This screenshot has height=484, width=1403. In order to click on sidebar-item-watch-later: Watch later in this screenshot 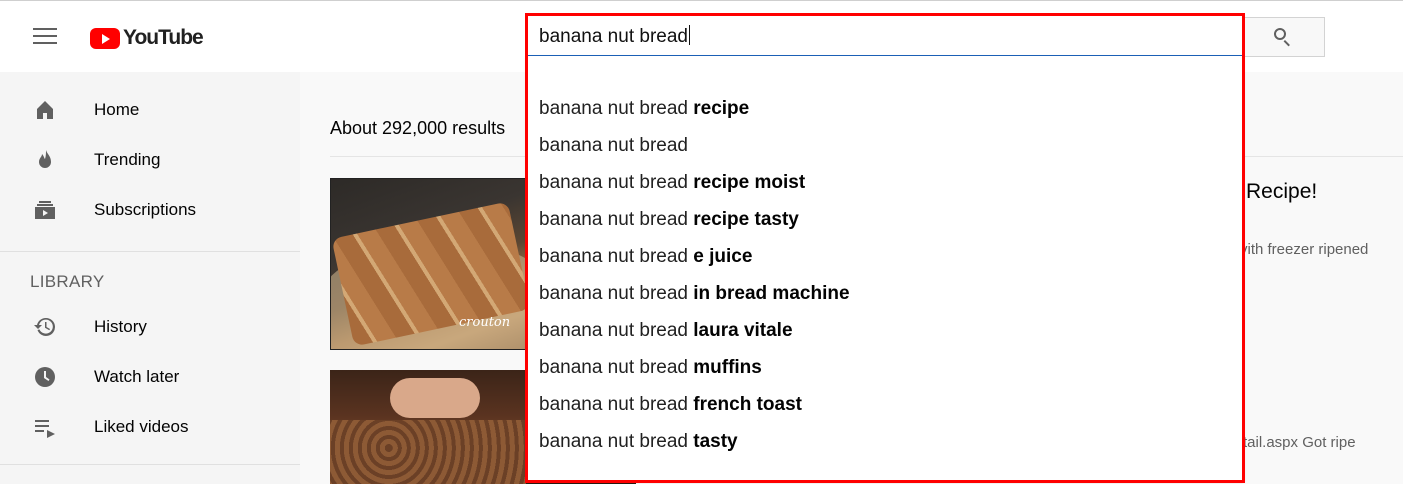, I will do `click(150, 377)`.